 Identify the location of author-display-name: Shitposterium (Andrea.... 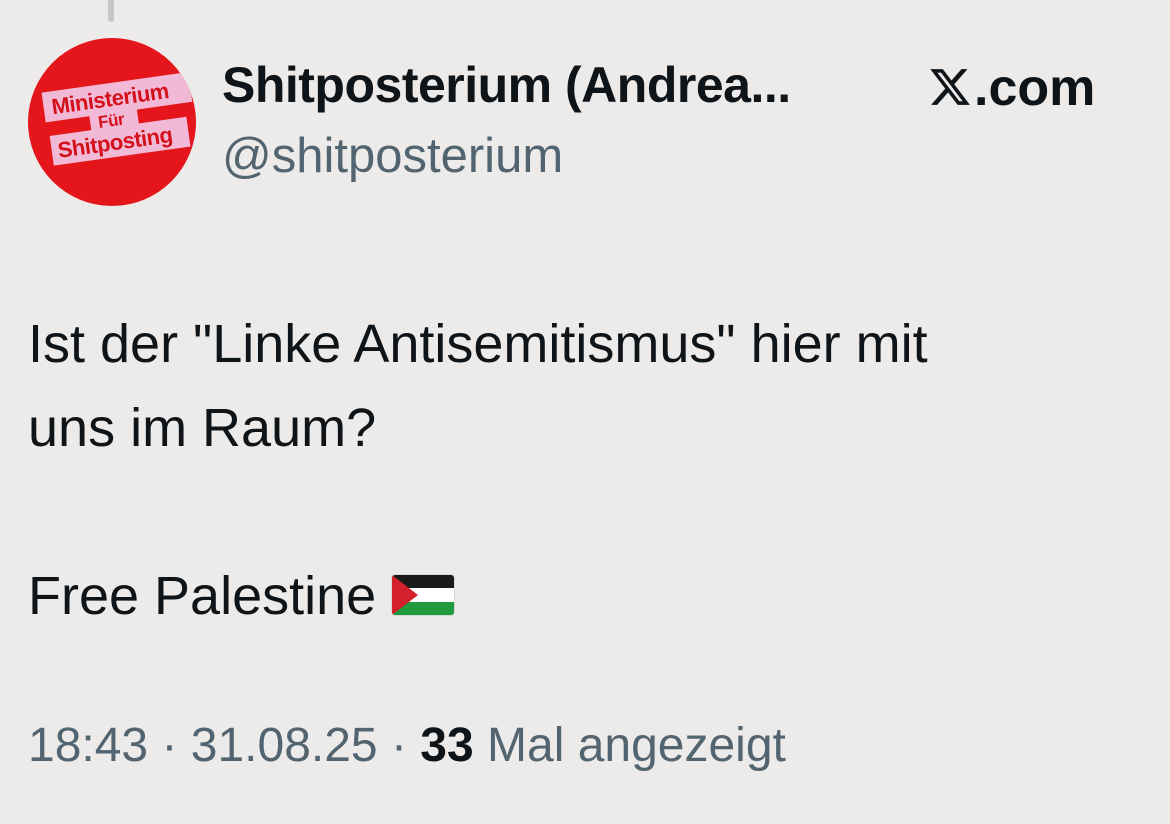
(557, 85).